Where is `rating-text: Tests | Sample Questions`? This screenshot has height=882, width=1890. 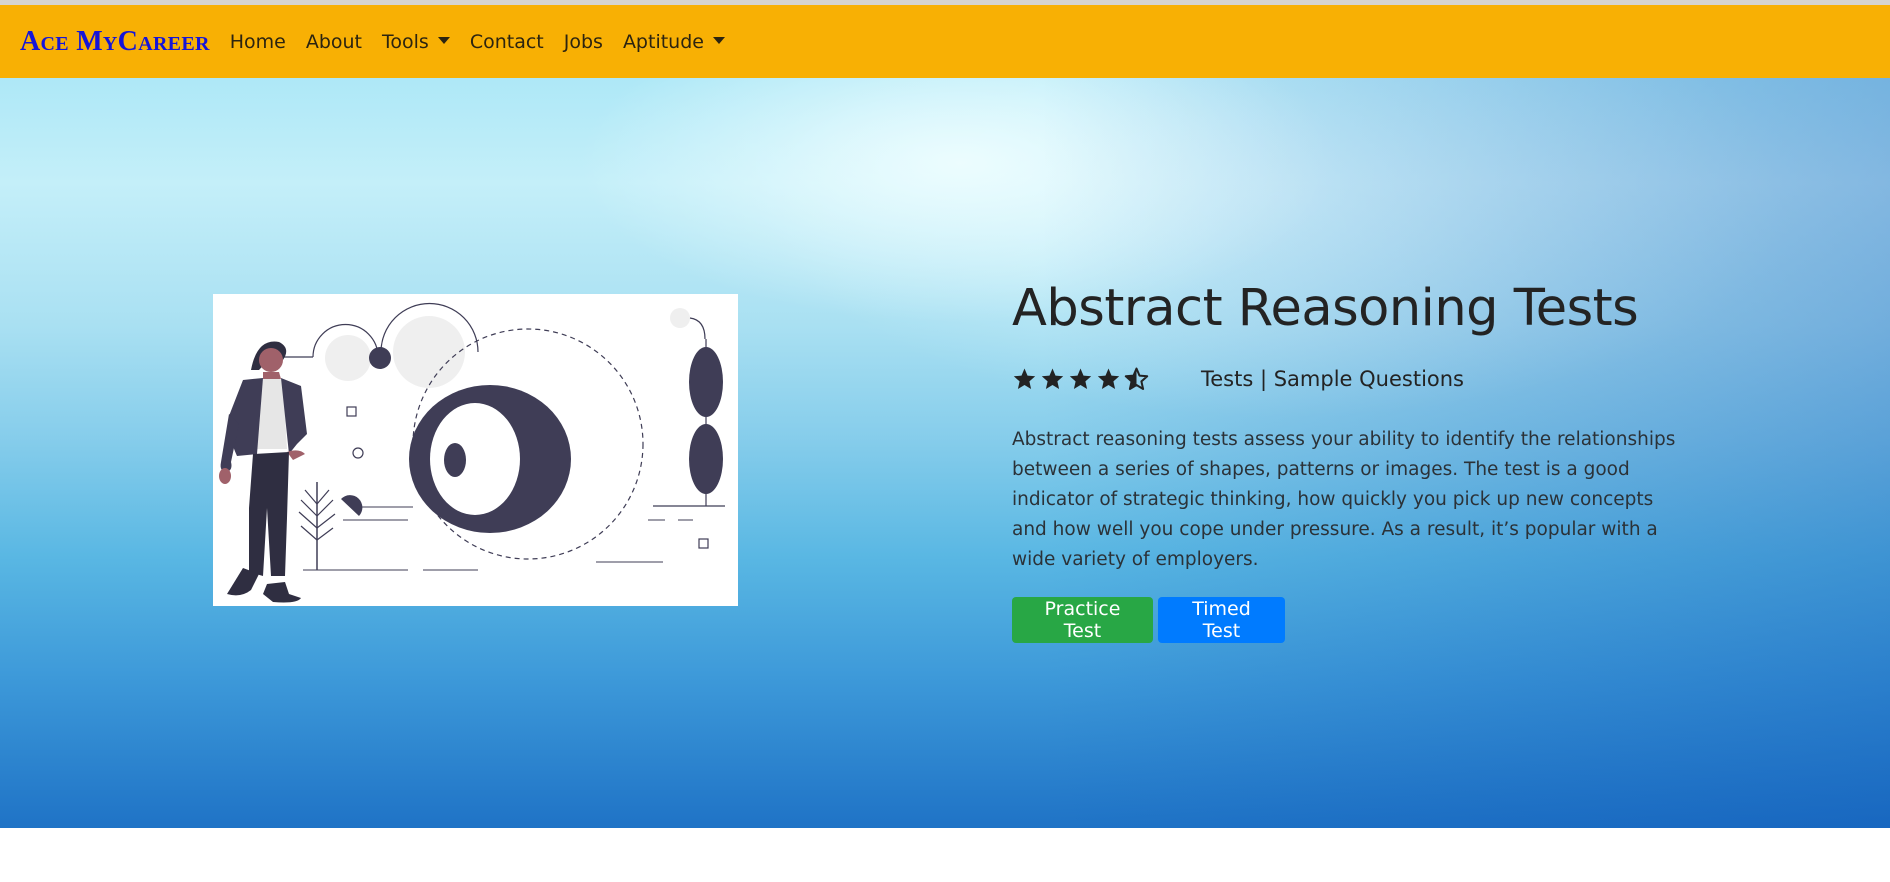
rating-text: Tests | Sample Questions is located at coordinates (1333, 379).